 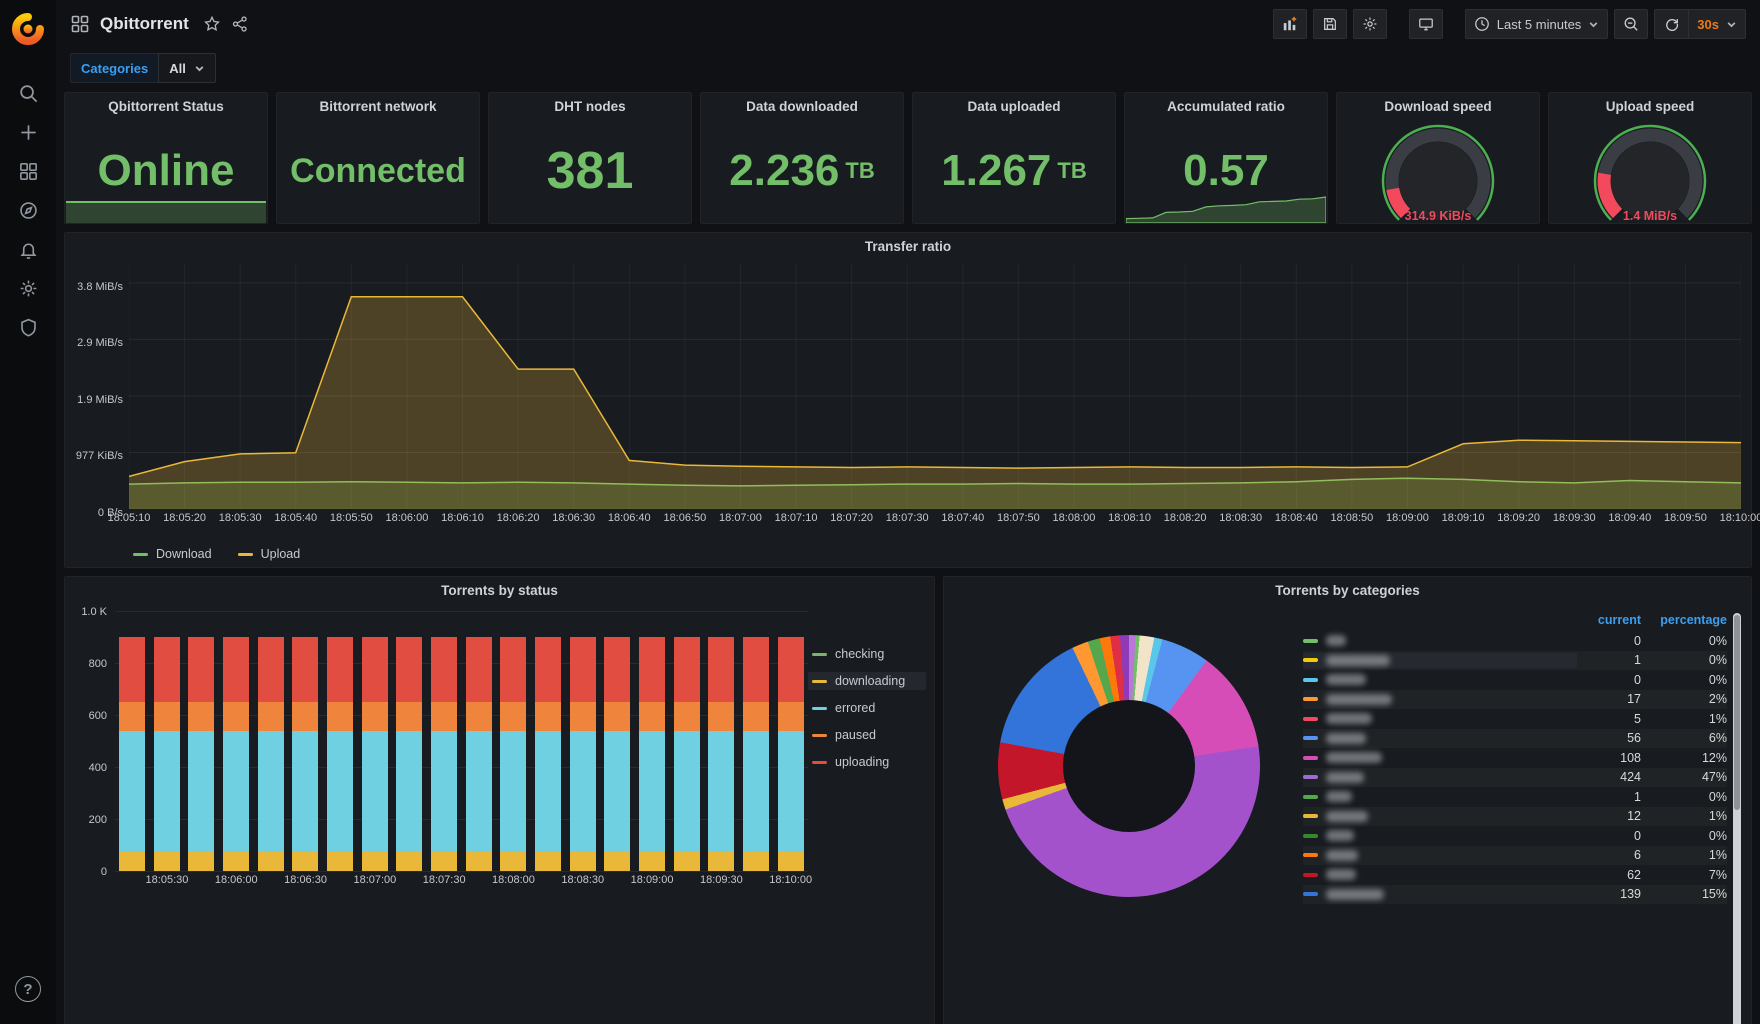 I want to click on legend-item-upload: Upload, so click(x=269, y=554).